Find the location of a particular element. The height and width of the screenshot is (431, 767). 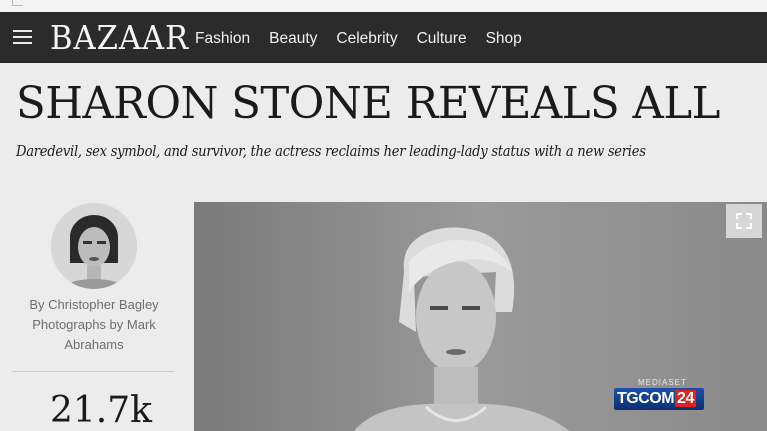

share-count: 21.7k is located at coordinates (101, 410).